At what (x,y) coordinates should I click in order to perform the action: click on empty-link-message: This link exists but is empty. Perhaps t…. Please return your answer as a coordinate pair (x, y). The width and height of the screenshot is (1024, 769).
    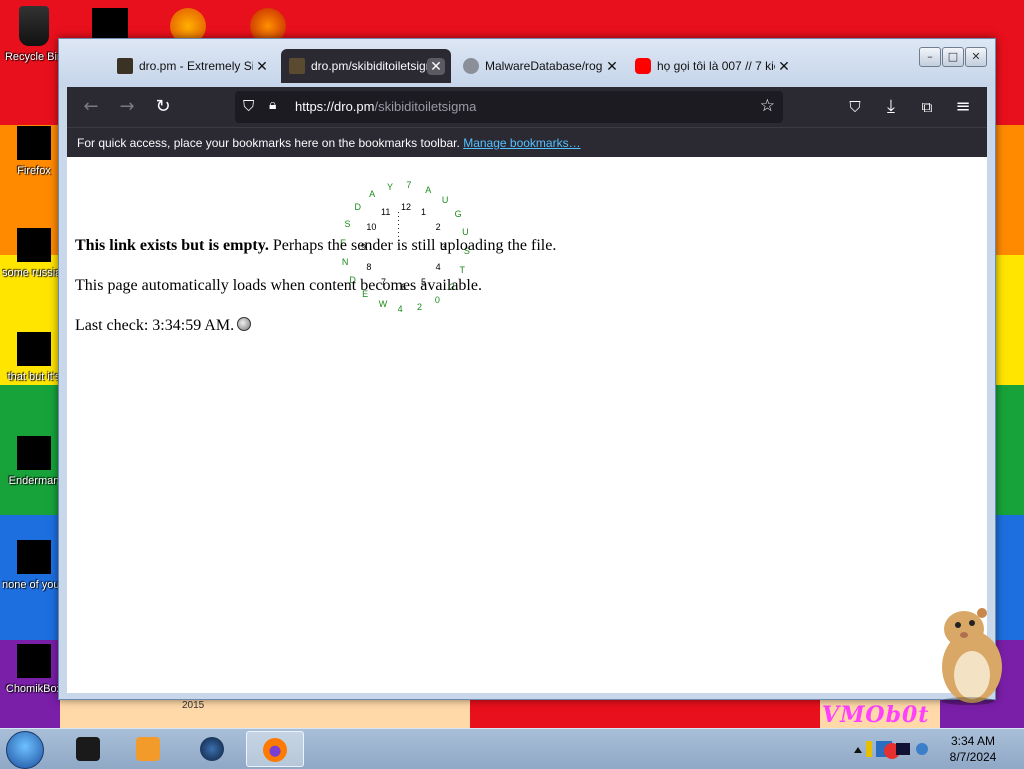
    Looking at the image, I should click on (315, 246).